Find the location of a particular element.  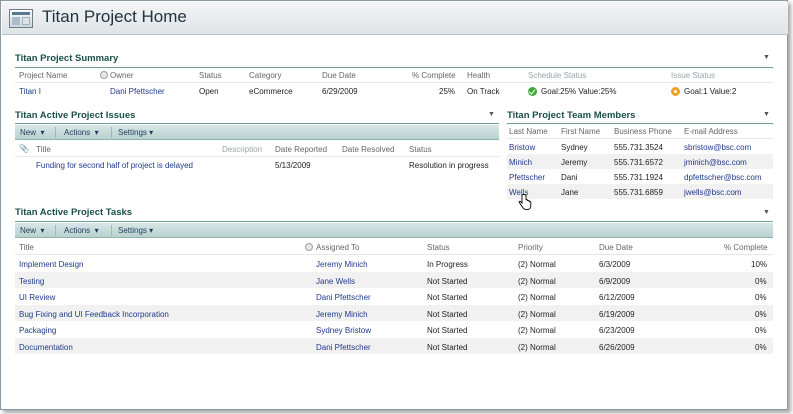

summary-menu-icon: ▼ is located at coordinates (766, 57).